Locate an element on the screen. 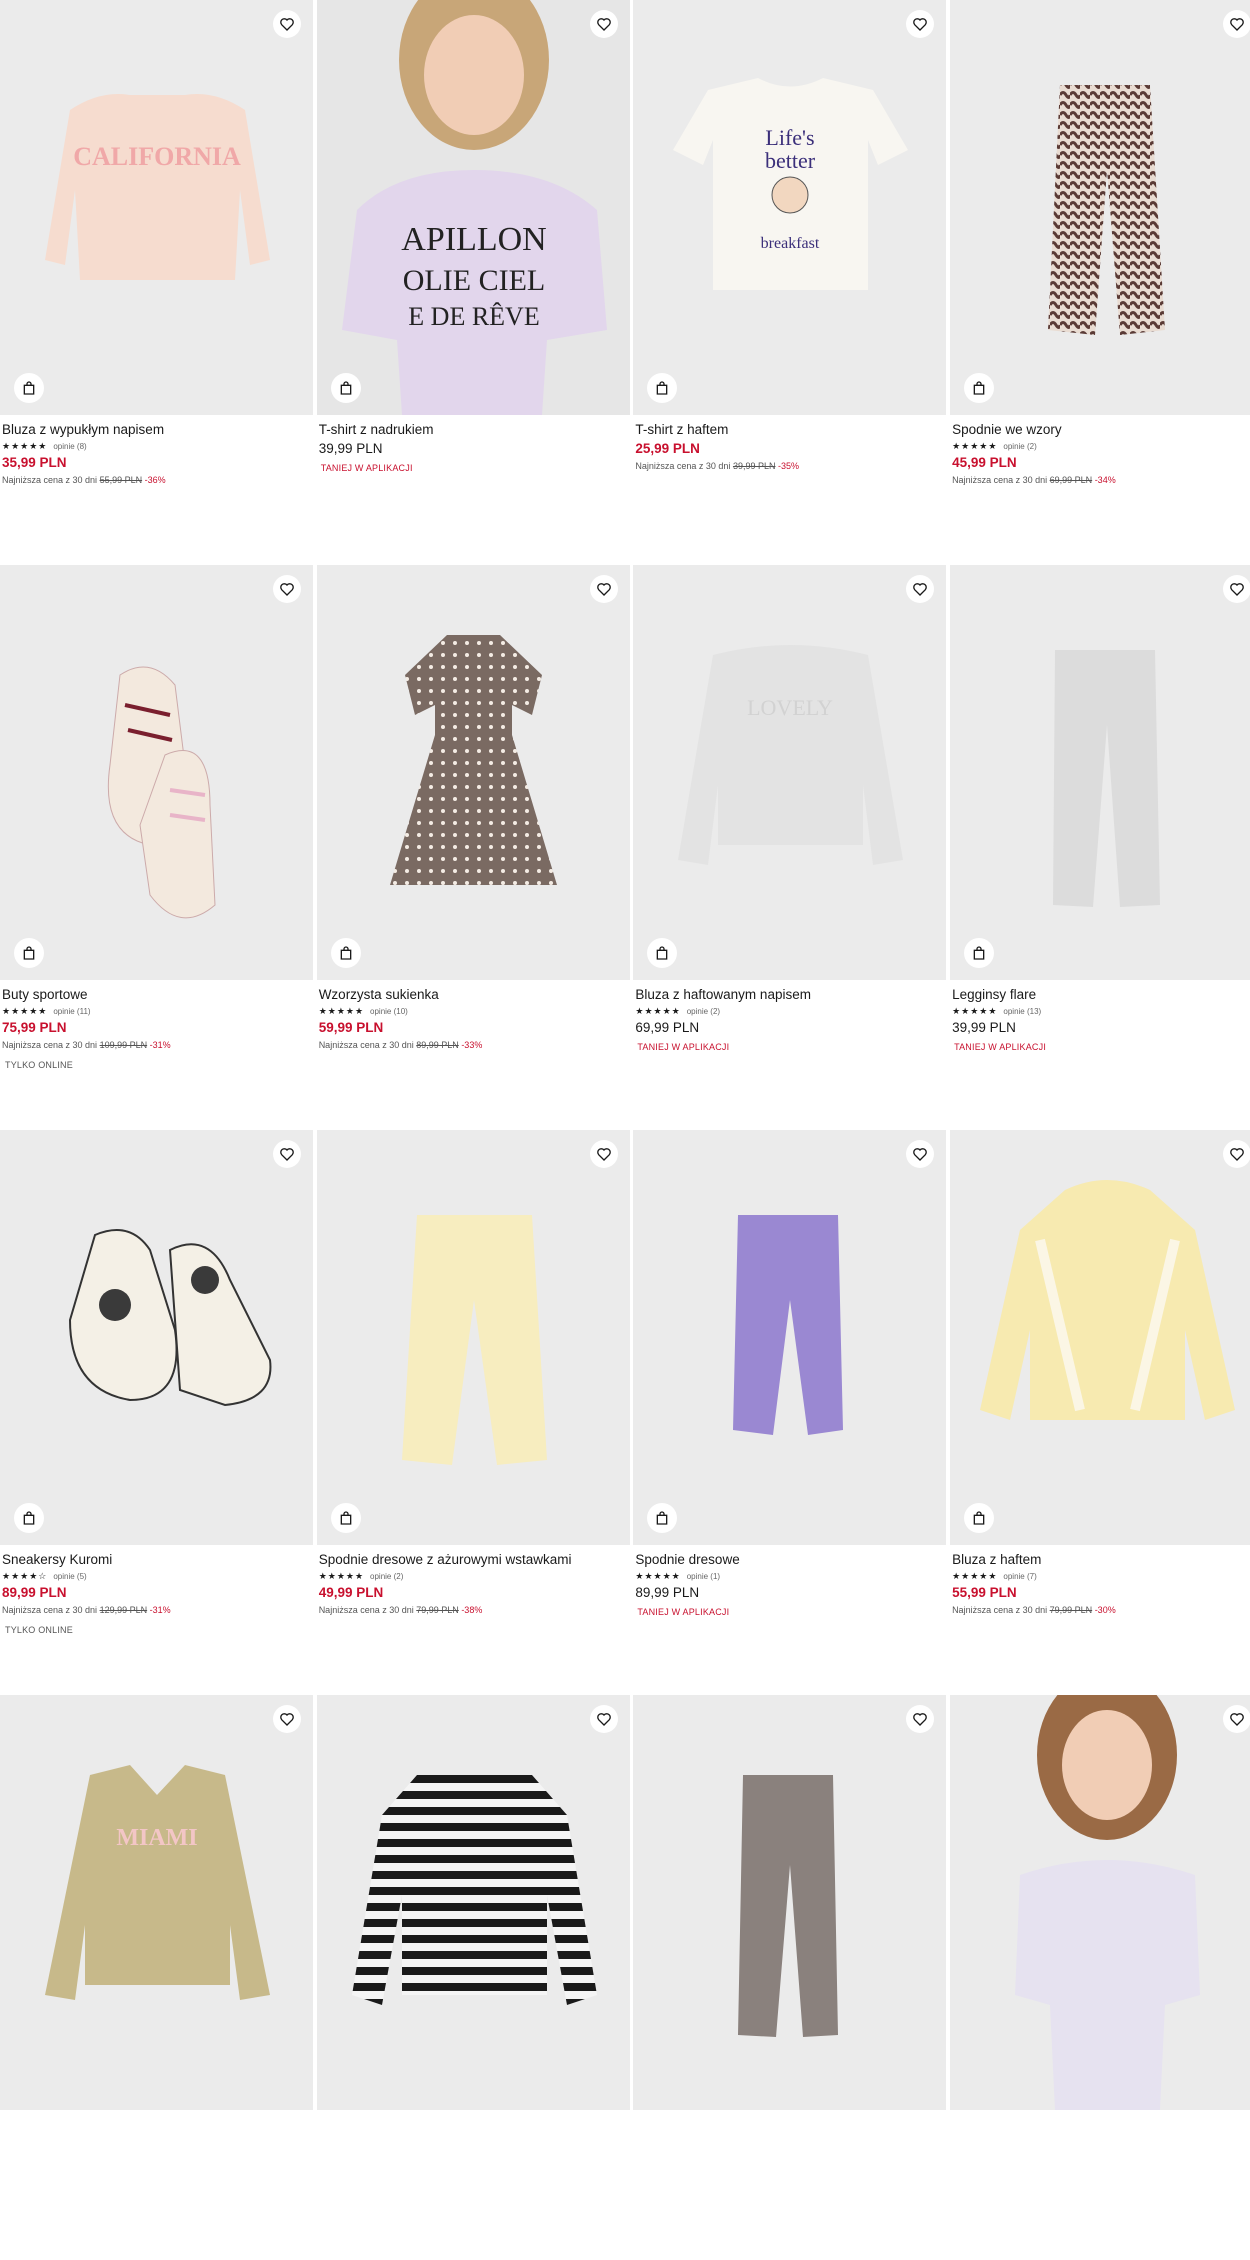 This screenshot has height=2260, width=1250. product-name: Spodnie dresowe is located at coordinates (789, 1560).